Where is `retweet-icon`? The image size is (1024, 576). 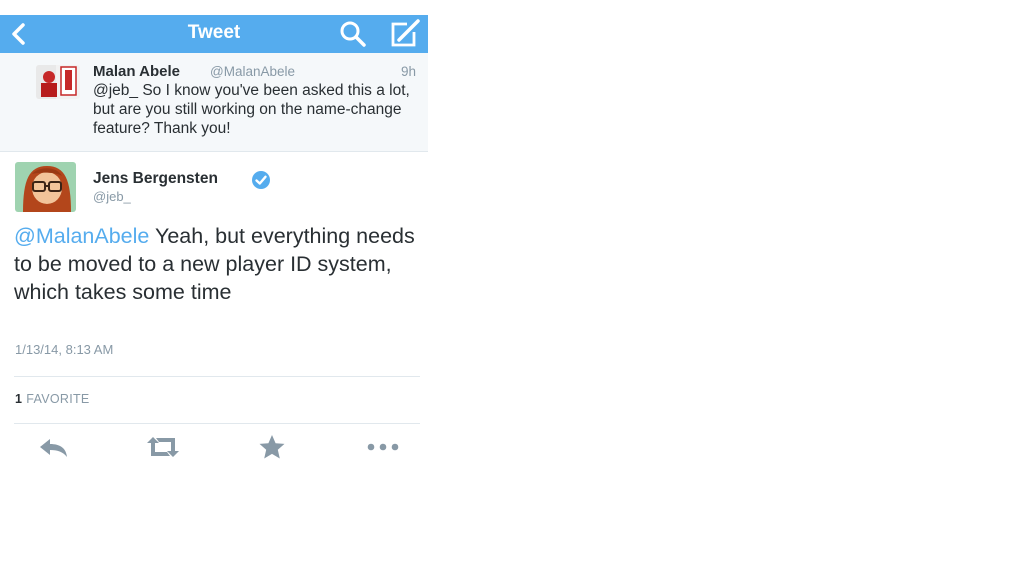
retweet-icon is located at coordinates (163, 447).